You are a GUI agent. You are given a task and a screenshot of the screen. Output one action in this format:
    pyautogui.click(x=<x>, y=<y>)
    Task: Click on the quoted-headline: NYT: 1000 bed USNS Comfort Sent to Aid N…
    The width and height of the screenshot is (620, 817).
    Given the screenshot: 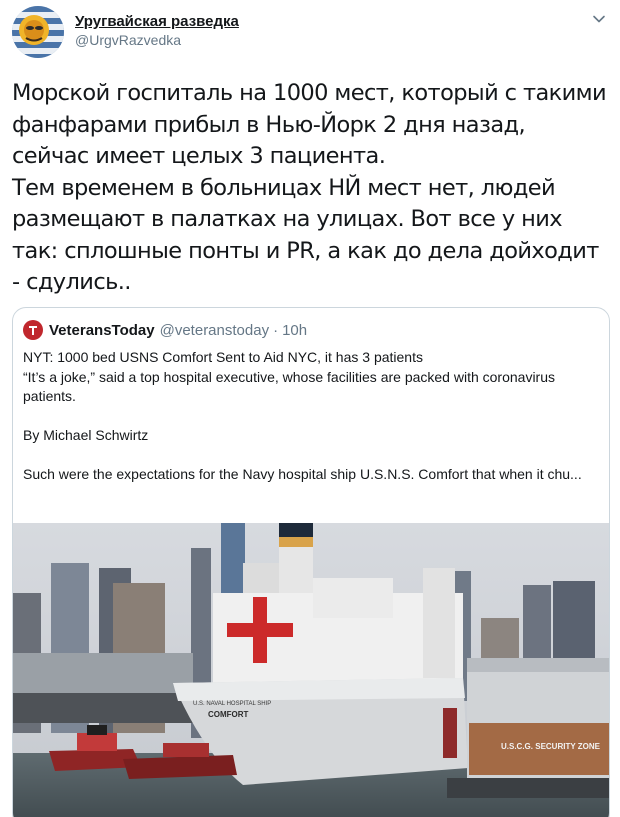 What is the action you would take?
    pyautogui.click(x=223, y=357)
    